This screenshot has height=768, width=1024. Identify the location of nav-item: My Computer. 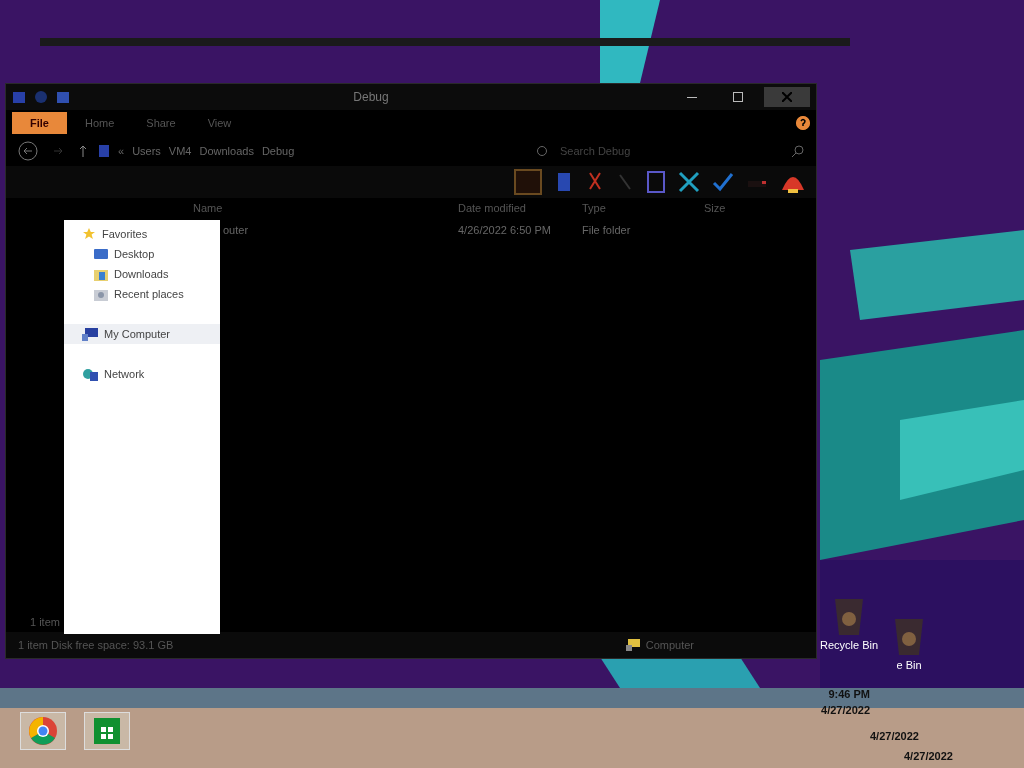
(142, 334).